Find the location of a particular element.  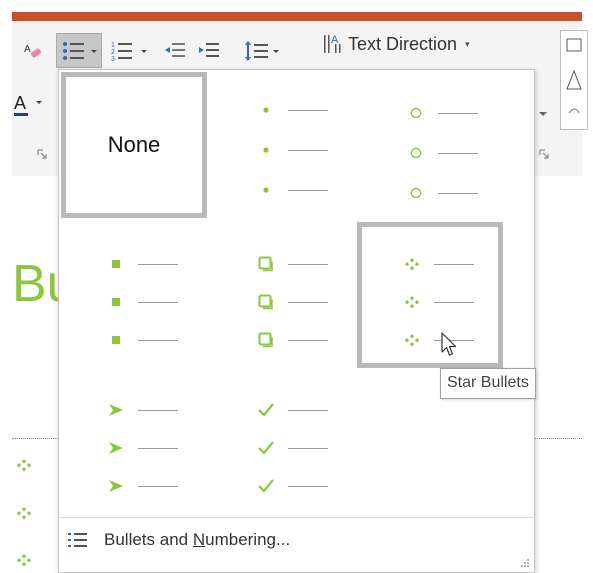

bullet-style-none: None is located at coordinates (134, 145).